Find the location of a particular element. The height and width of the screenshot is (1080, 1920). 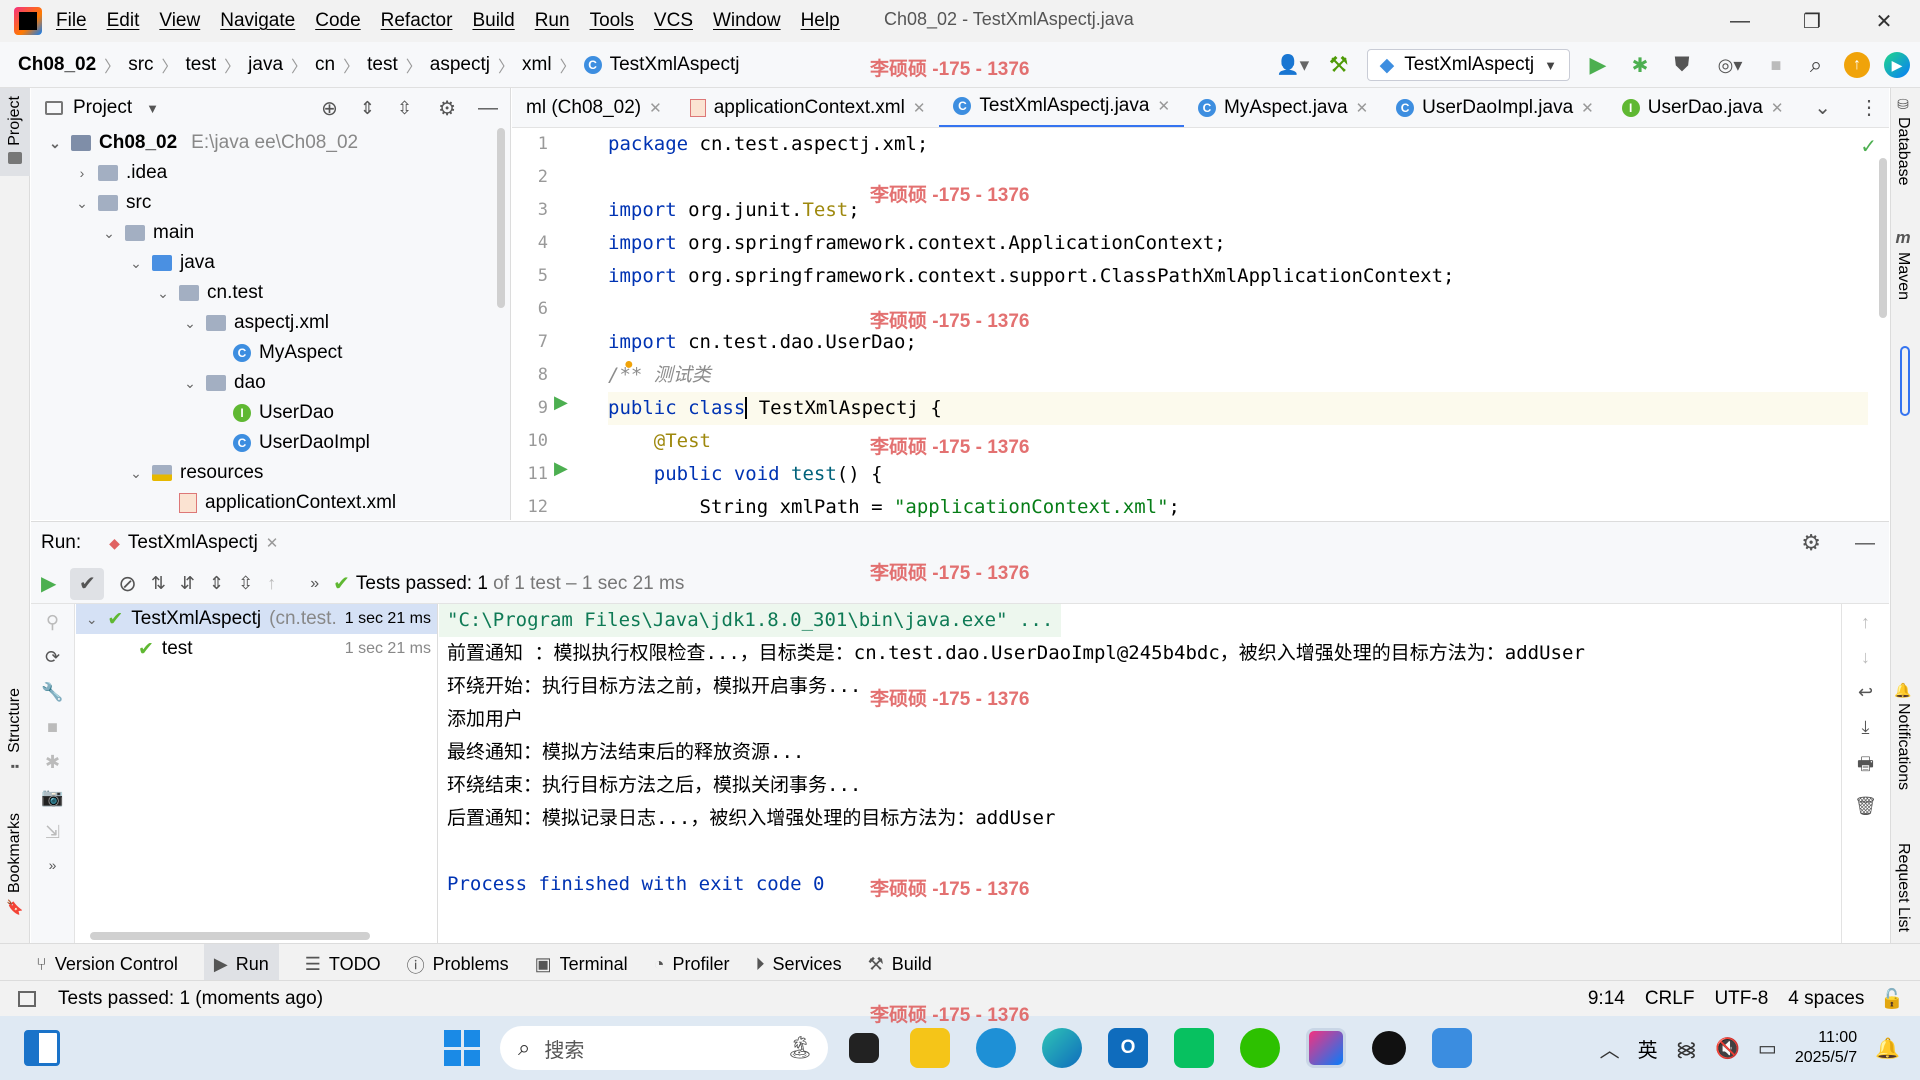

tab-build: ⚒ Build is located at coordinates (900, 964).